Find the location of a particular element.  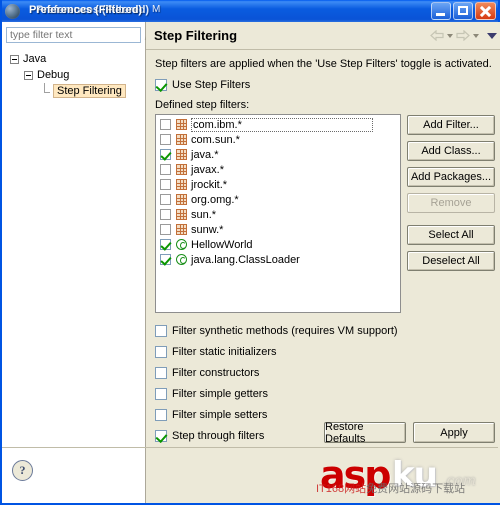

window-controls is located at coordinates (463, 11).